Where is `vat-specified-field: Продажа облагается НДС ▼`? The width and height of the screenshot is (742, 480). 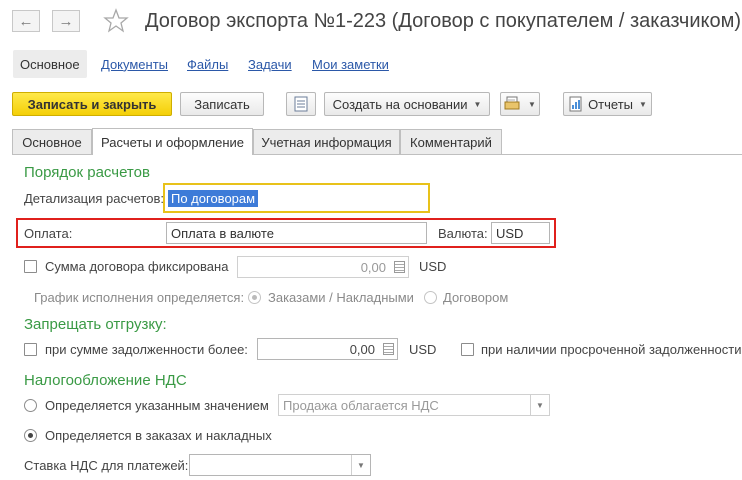 vat-specified-field: Продажа облагается НДС ▼ is located at coordinates (414, 405).